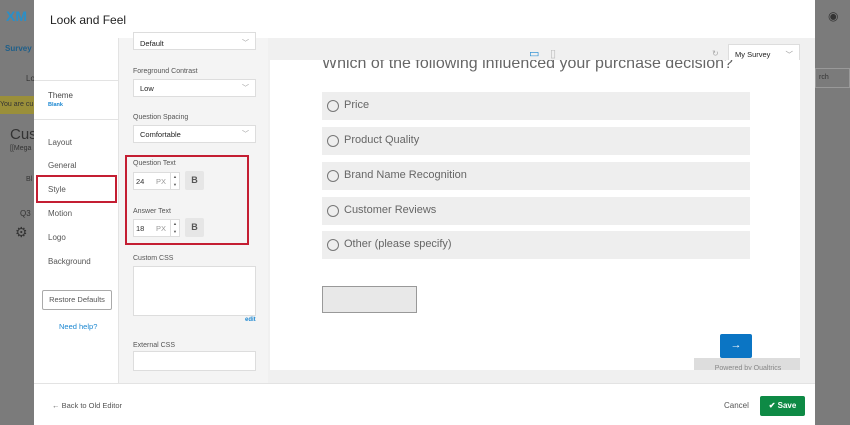 The width and height of the screenshot is (850, 425). What do you see at coordinates (194, 361) in the screenshot?
I see `external-css-input` at bounding box center [194, 361].